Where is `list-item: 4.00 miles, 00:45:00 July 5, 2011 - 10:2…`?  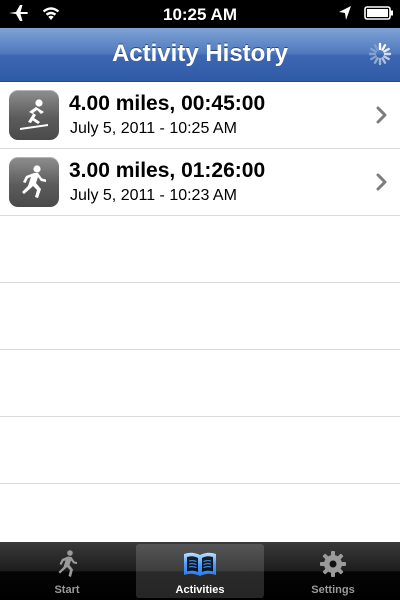
list-item: 4.00 miles, 00:45:00 July 5, 2011 - 10:2… is located at coordinates (200, 115).